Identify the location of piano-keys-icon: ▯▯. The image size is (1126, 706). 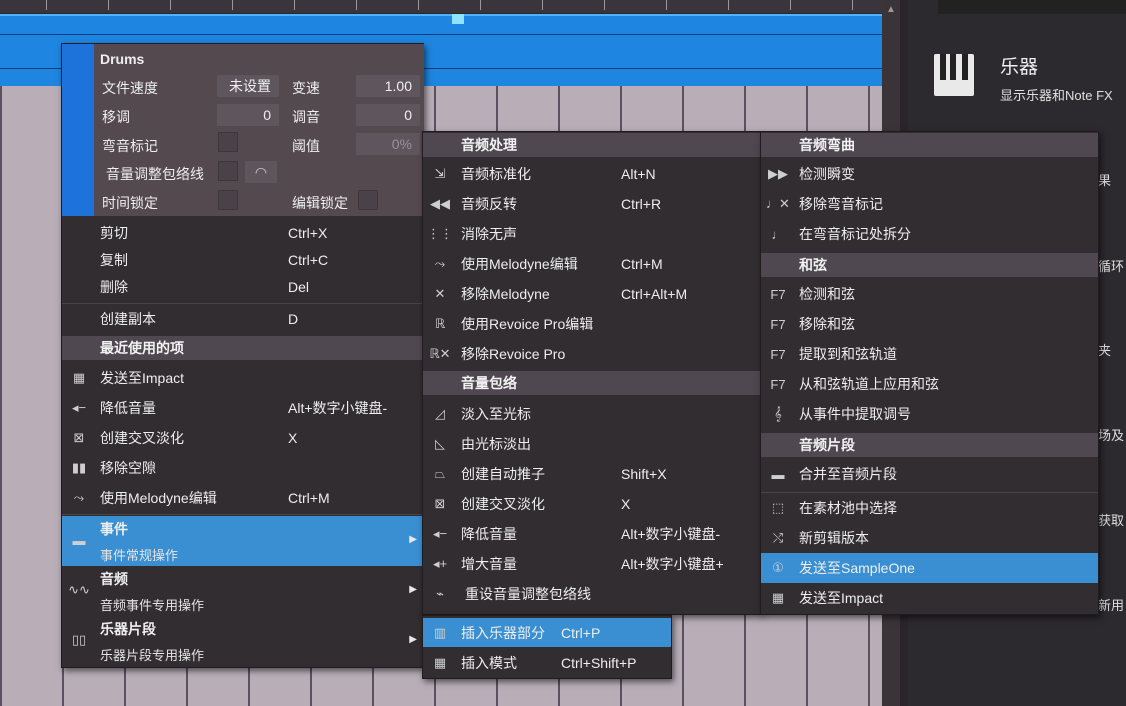
(79, 639).